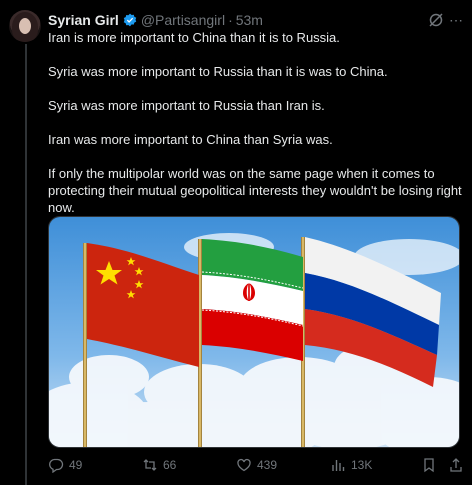 The width and height of the screenshot is (472, 485). I want to click on bookmark-button, so click(431, 465).